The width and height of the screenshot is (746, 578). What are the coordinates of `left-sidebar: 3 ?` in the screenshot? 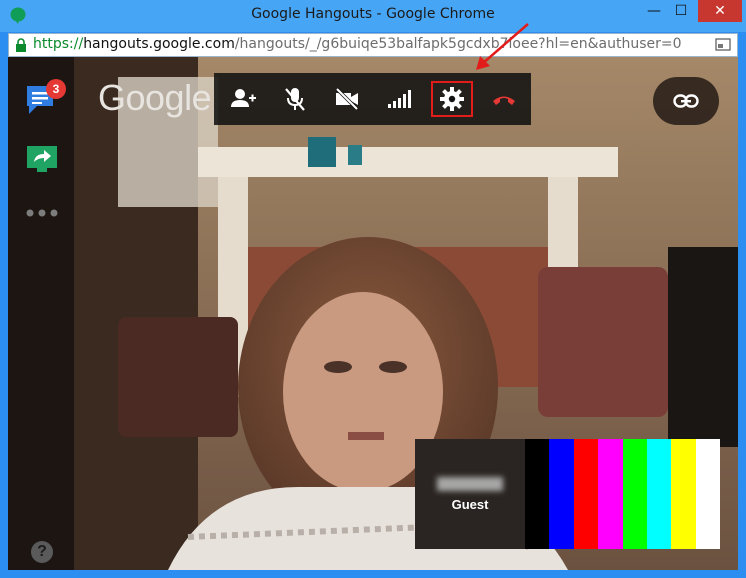 It's located at (41, 313).